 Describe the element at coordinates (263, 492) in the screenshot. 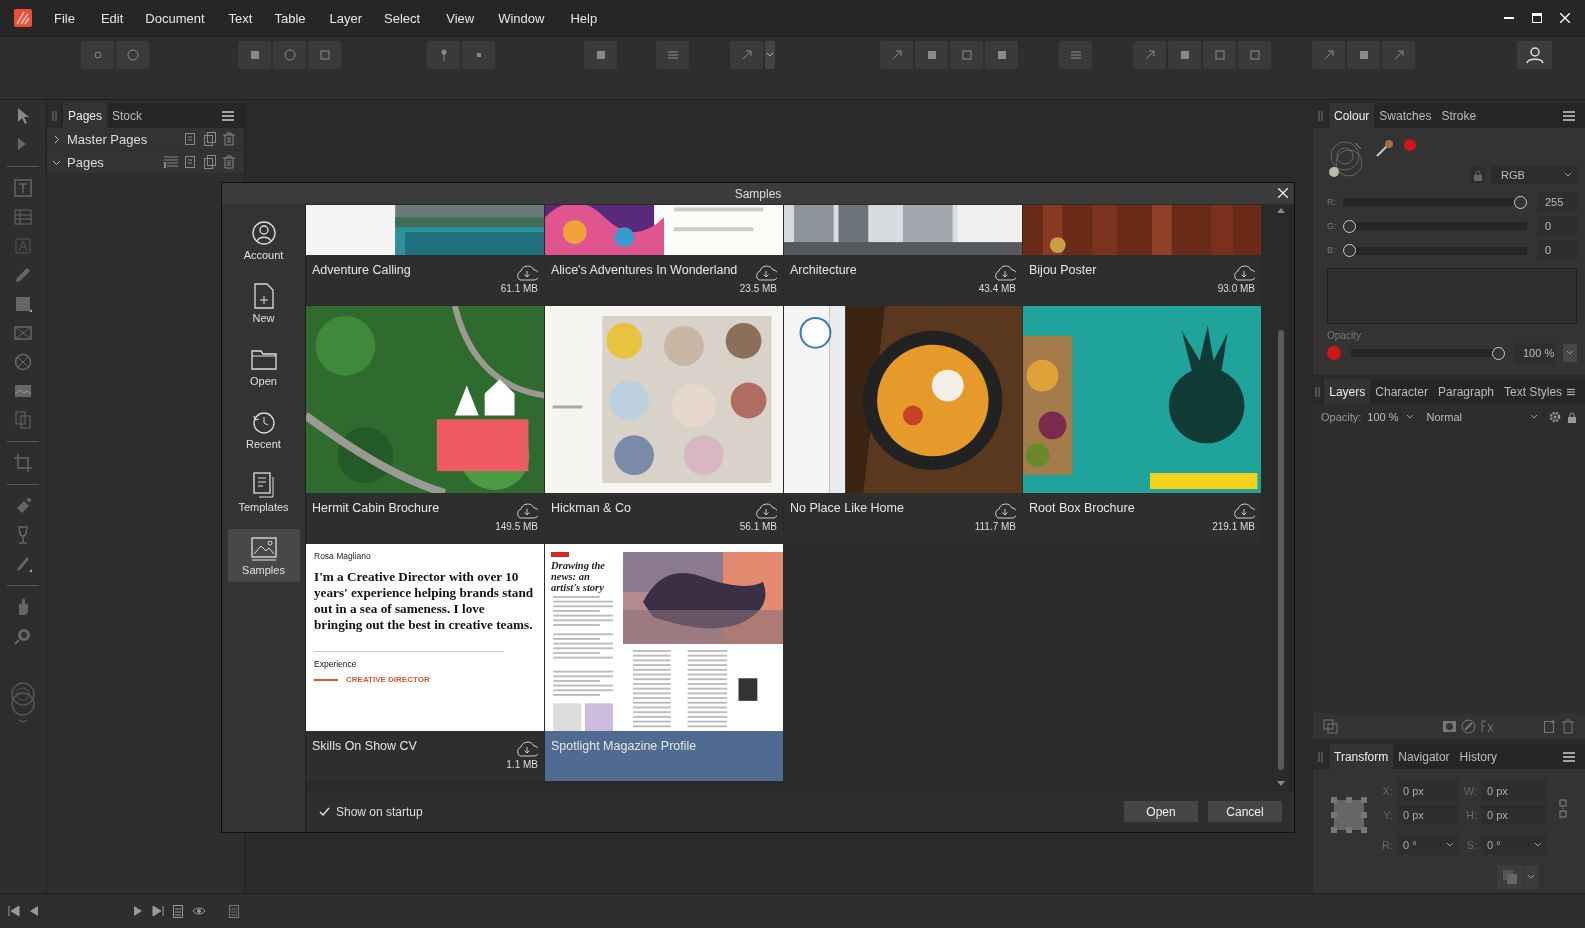

I see `nav-item: Templates` at that location.